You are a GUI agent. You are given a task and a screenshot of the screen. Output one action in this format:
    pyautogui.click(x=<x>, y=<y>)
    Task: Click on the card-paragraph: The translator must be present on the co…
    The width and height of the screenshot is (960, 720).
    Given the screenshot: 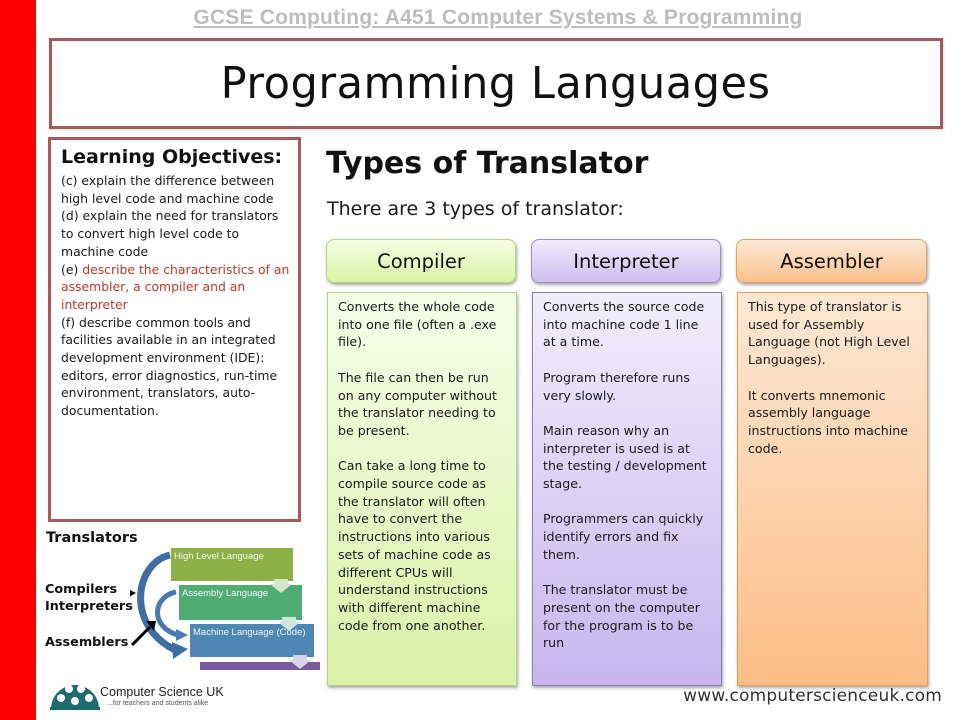 What is the action you would take?
    pyautogui.click(x=621, y=616)
    